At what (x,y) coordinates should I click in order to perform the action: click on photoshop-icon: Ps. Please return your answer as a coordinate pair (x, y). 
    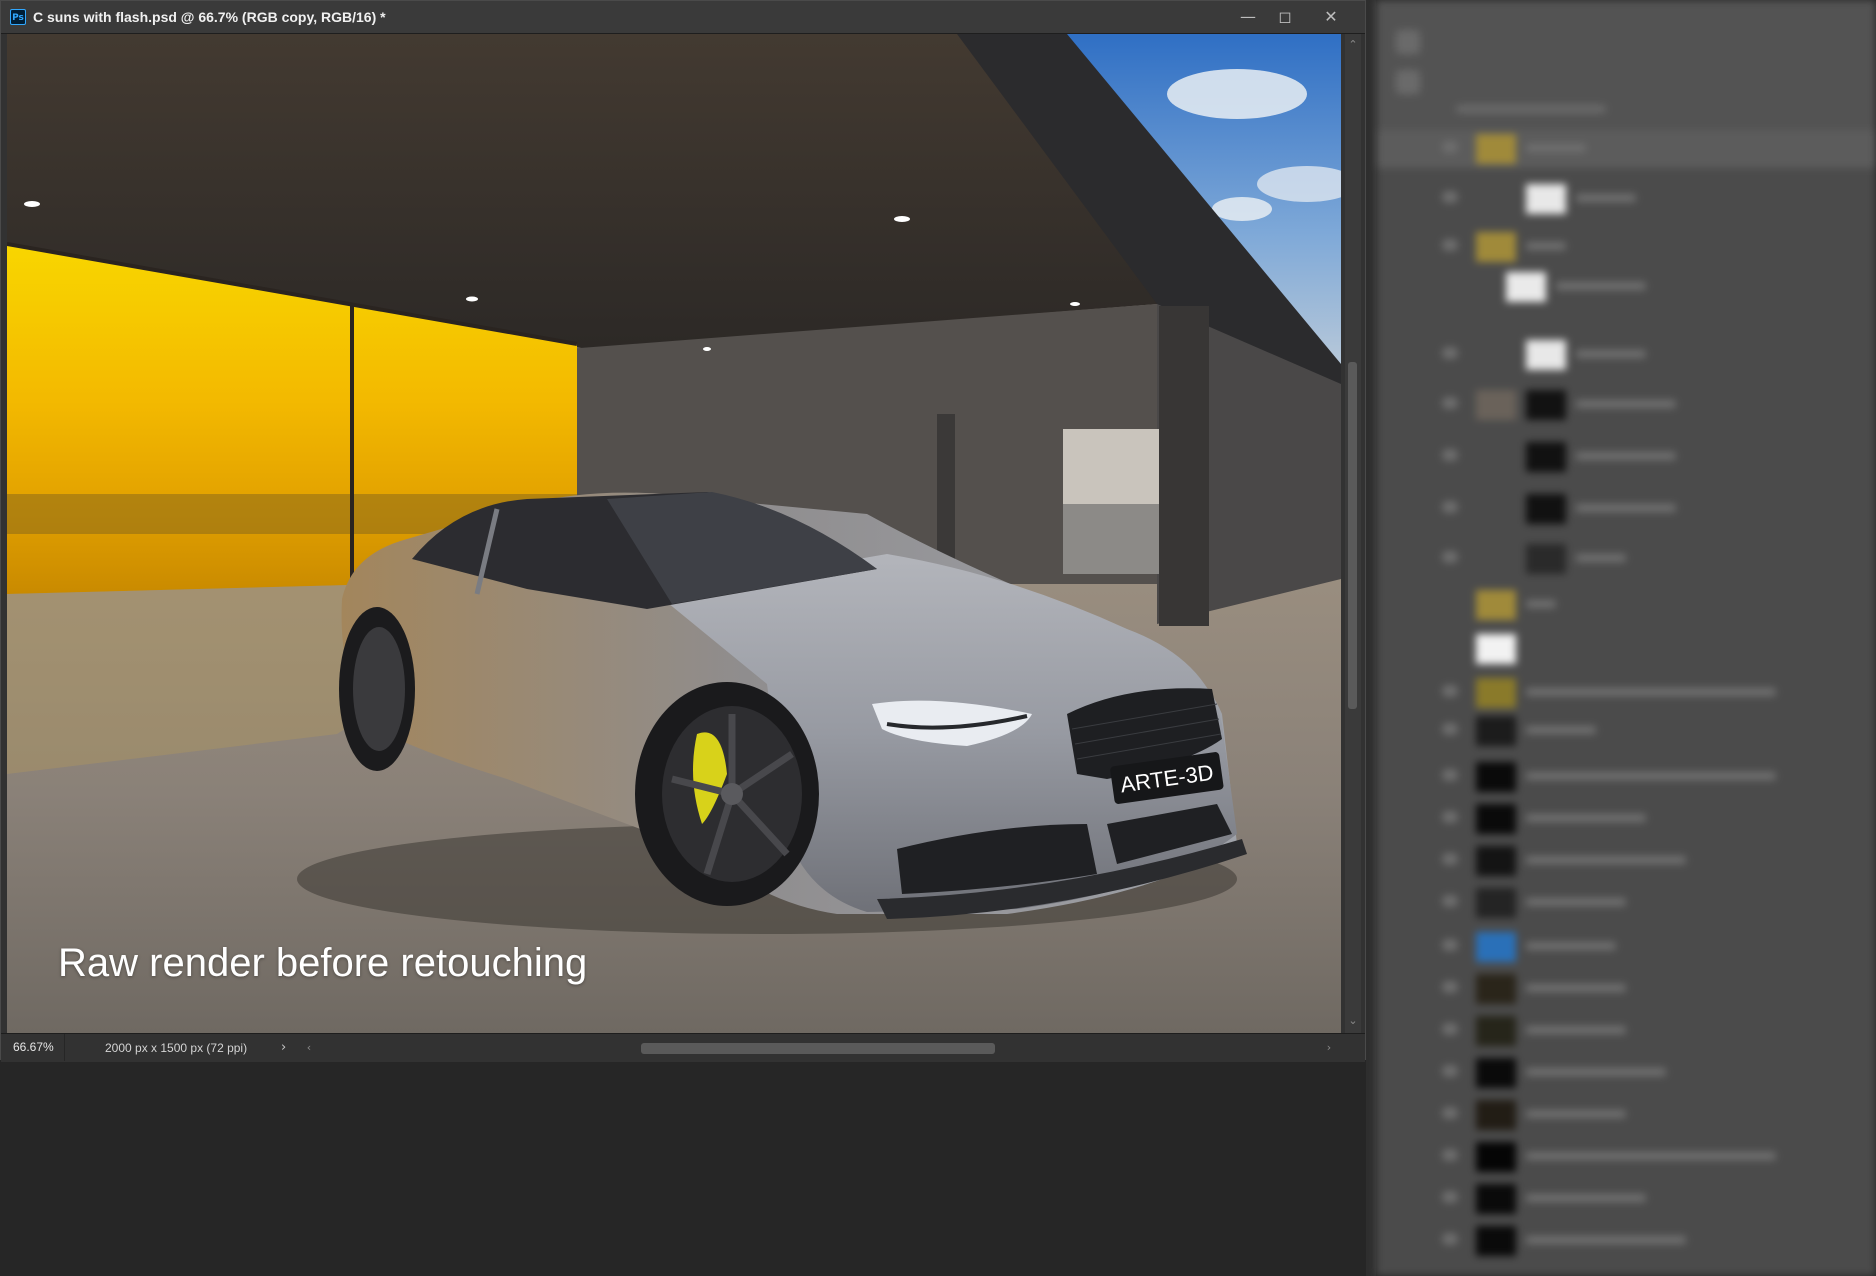
    Looking at the image, I should click on (18, 17).